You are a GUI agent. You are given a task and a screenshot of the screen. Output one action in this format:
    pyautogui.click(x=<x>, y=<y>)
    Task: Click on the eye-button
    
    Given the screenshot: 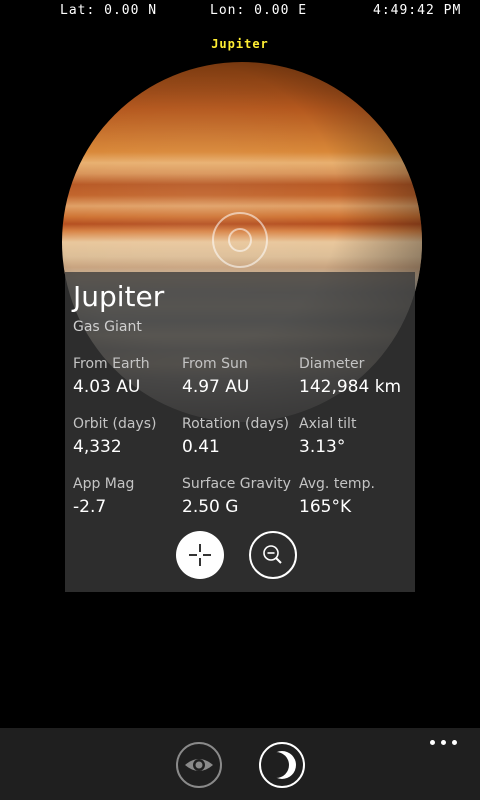 What is the action you would take?
    pyautogui.click(x=199, y=765)
    